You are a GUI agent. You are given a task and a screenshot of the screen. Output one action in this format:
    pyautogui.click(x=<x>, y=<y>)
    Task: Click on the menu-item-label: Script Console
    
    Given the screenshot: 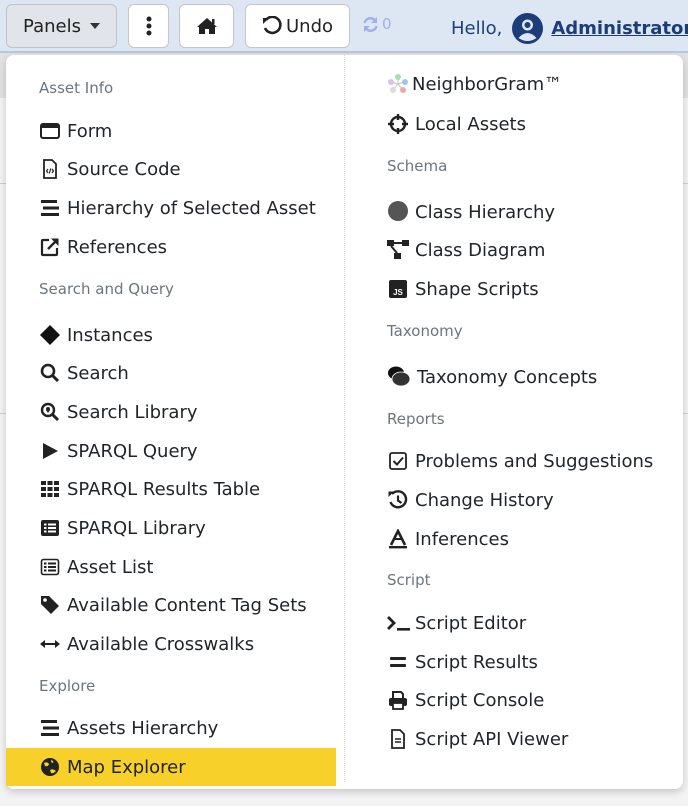 What is the action you would take?
    pyautogui.click(x=480, y=700)
    